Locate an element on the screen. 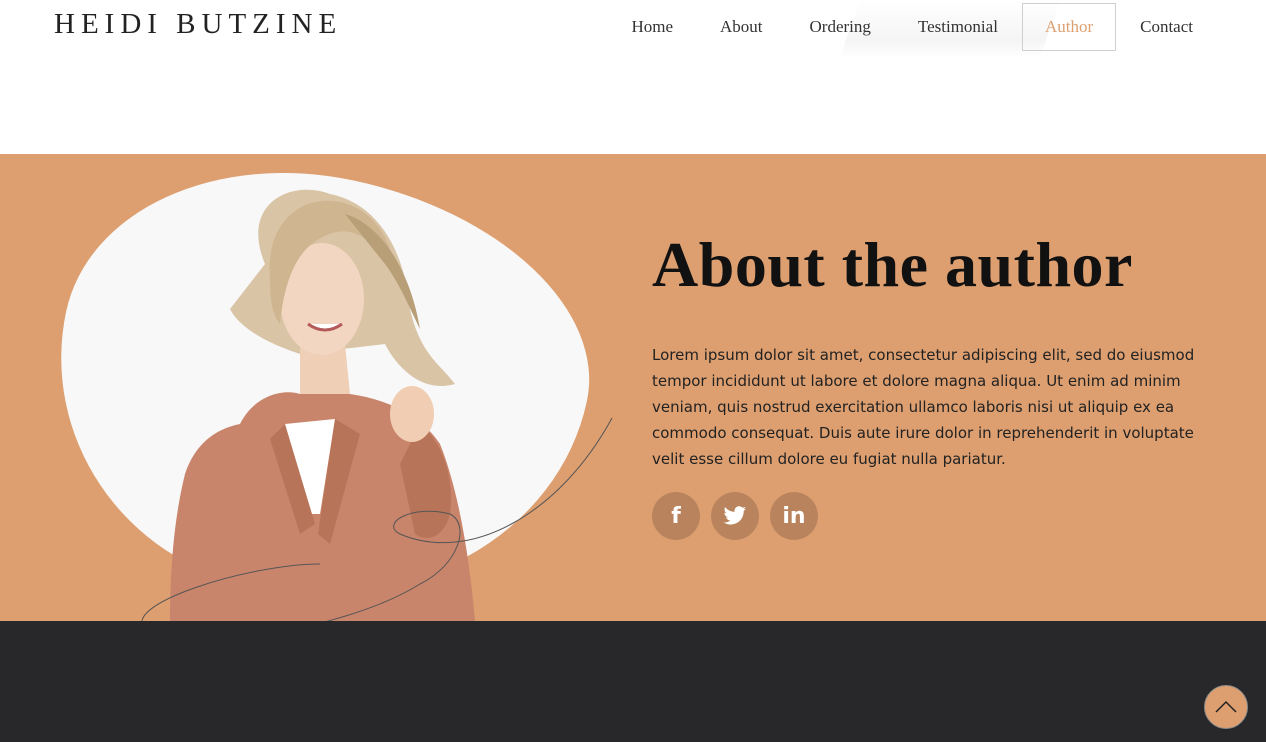 This screenshot has width=1266, height=742. linkedin-icon: in is located at coordinates (794, 516).